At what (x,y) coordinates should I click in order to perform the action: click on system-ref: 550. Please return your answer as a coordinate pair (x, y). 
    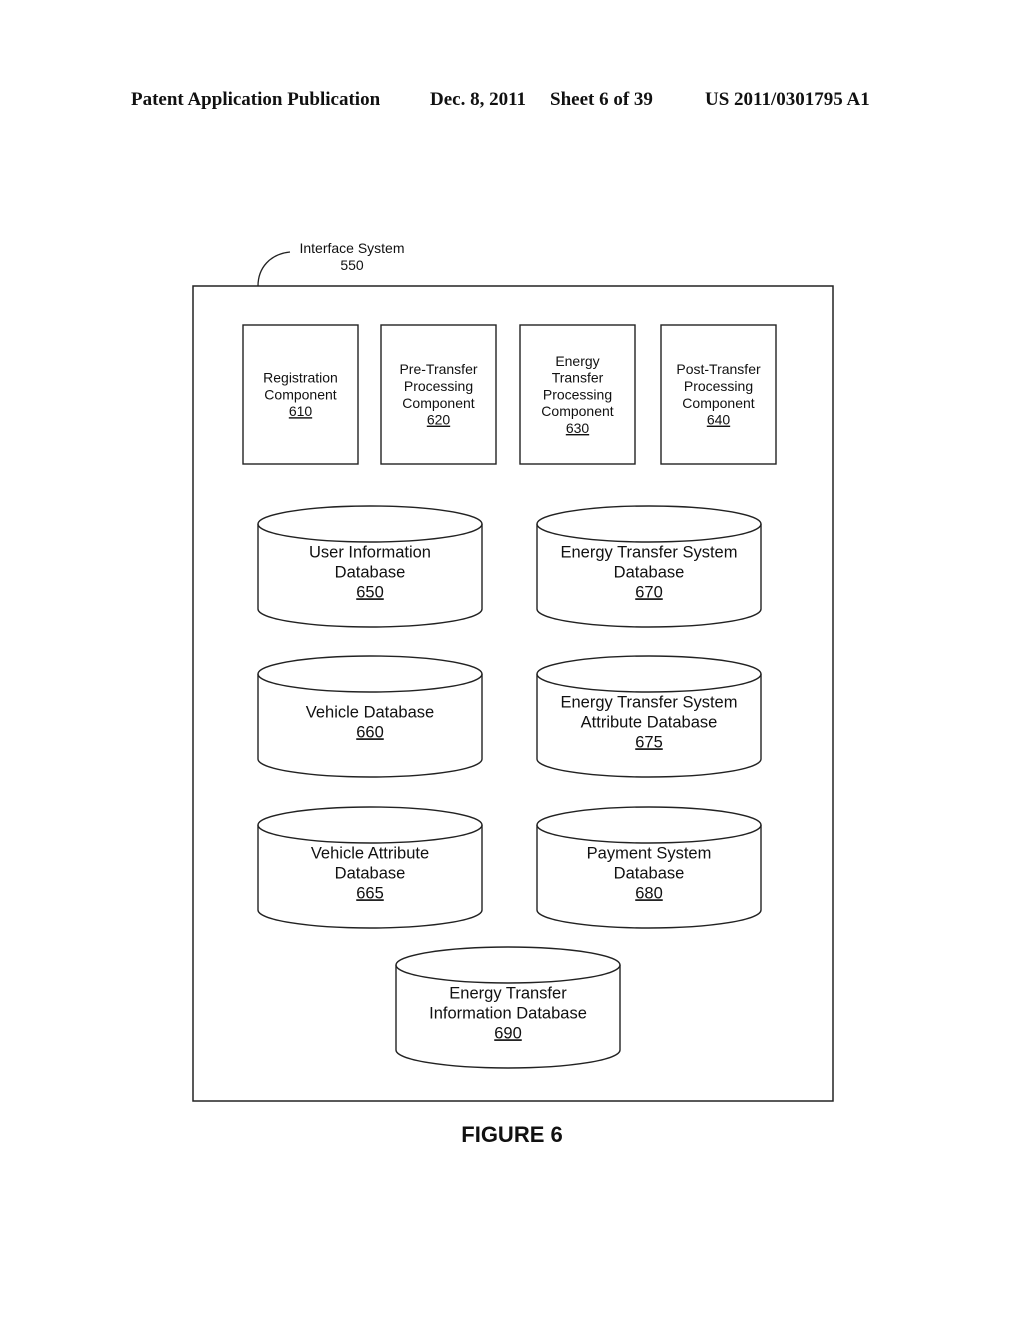
    Looking at the image, I should click on (352, 265).